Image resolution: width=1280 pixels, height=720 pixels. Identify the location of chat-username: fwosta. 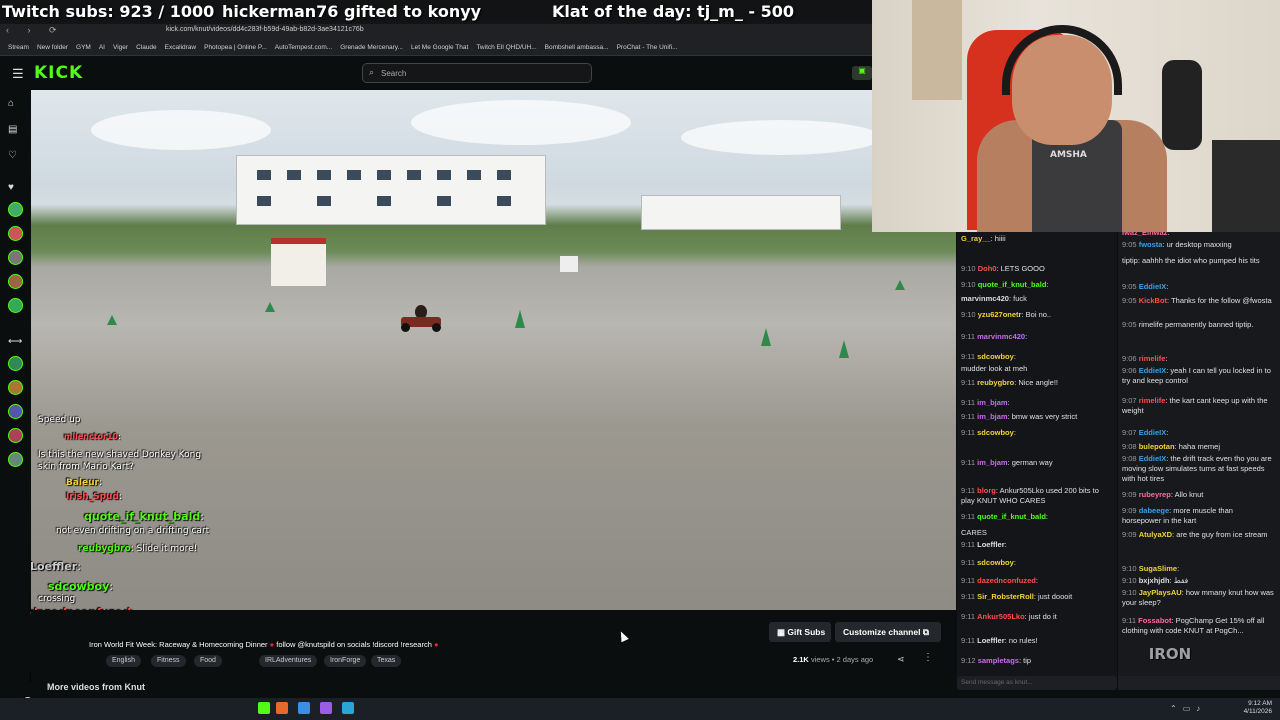
(1151, 244).